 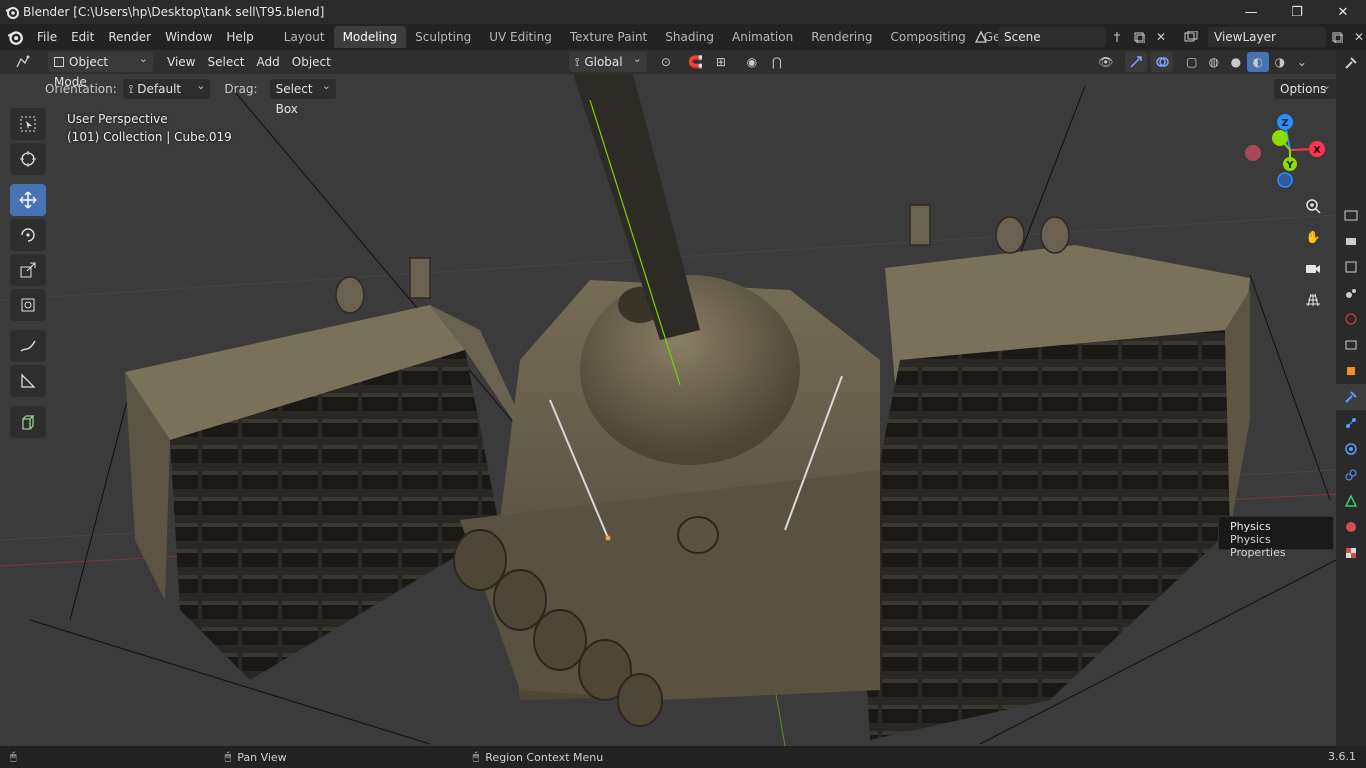 I want to click on physics-icon, so click(x=1351, y=449).